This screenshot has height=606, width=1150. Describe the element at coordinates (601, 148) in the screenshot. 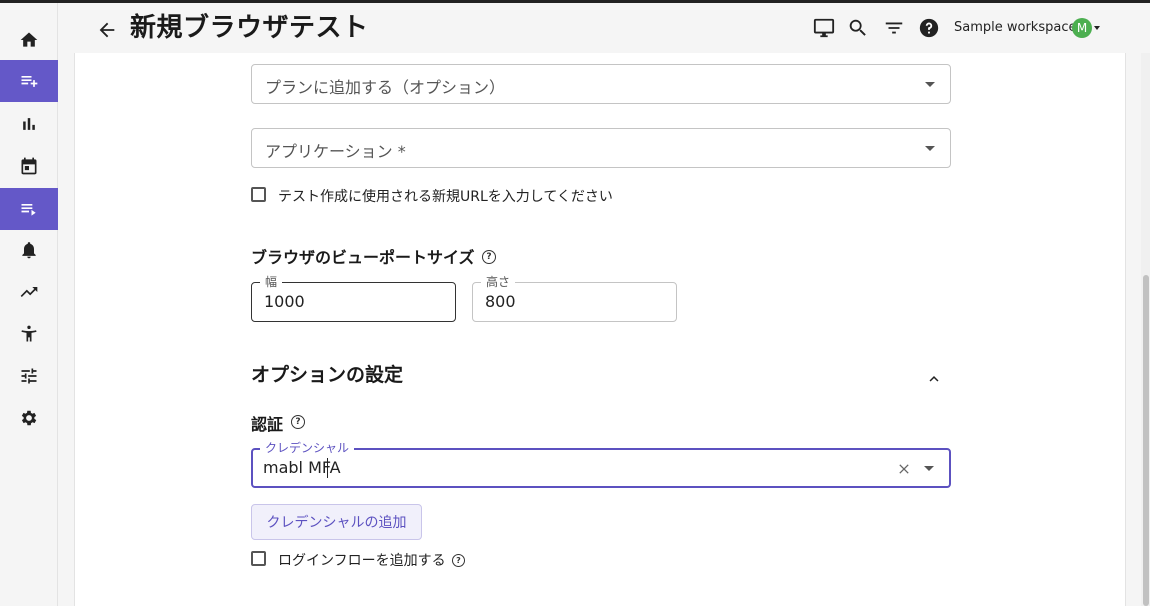

I see `application-select: アプリケーション *` at that location.